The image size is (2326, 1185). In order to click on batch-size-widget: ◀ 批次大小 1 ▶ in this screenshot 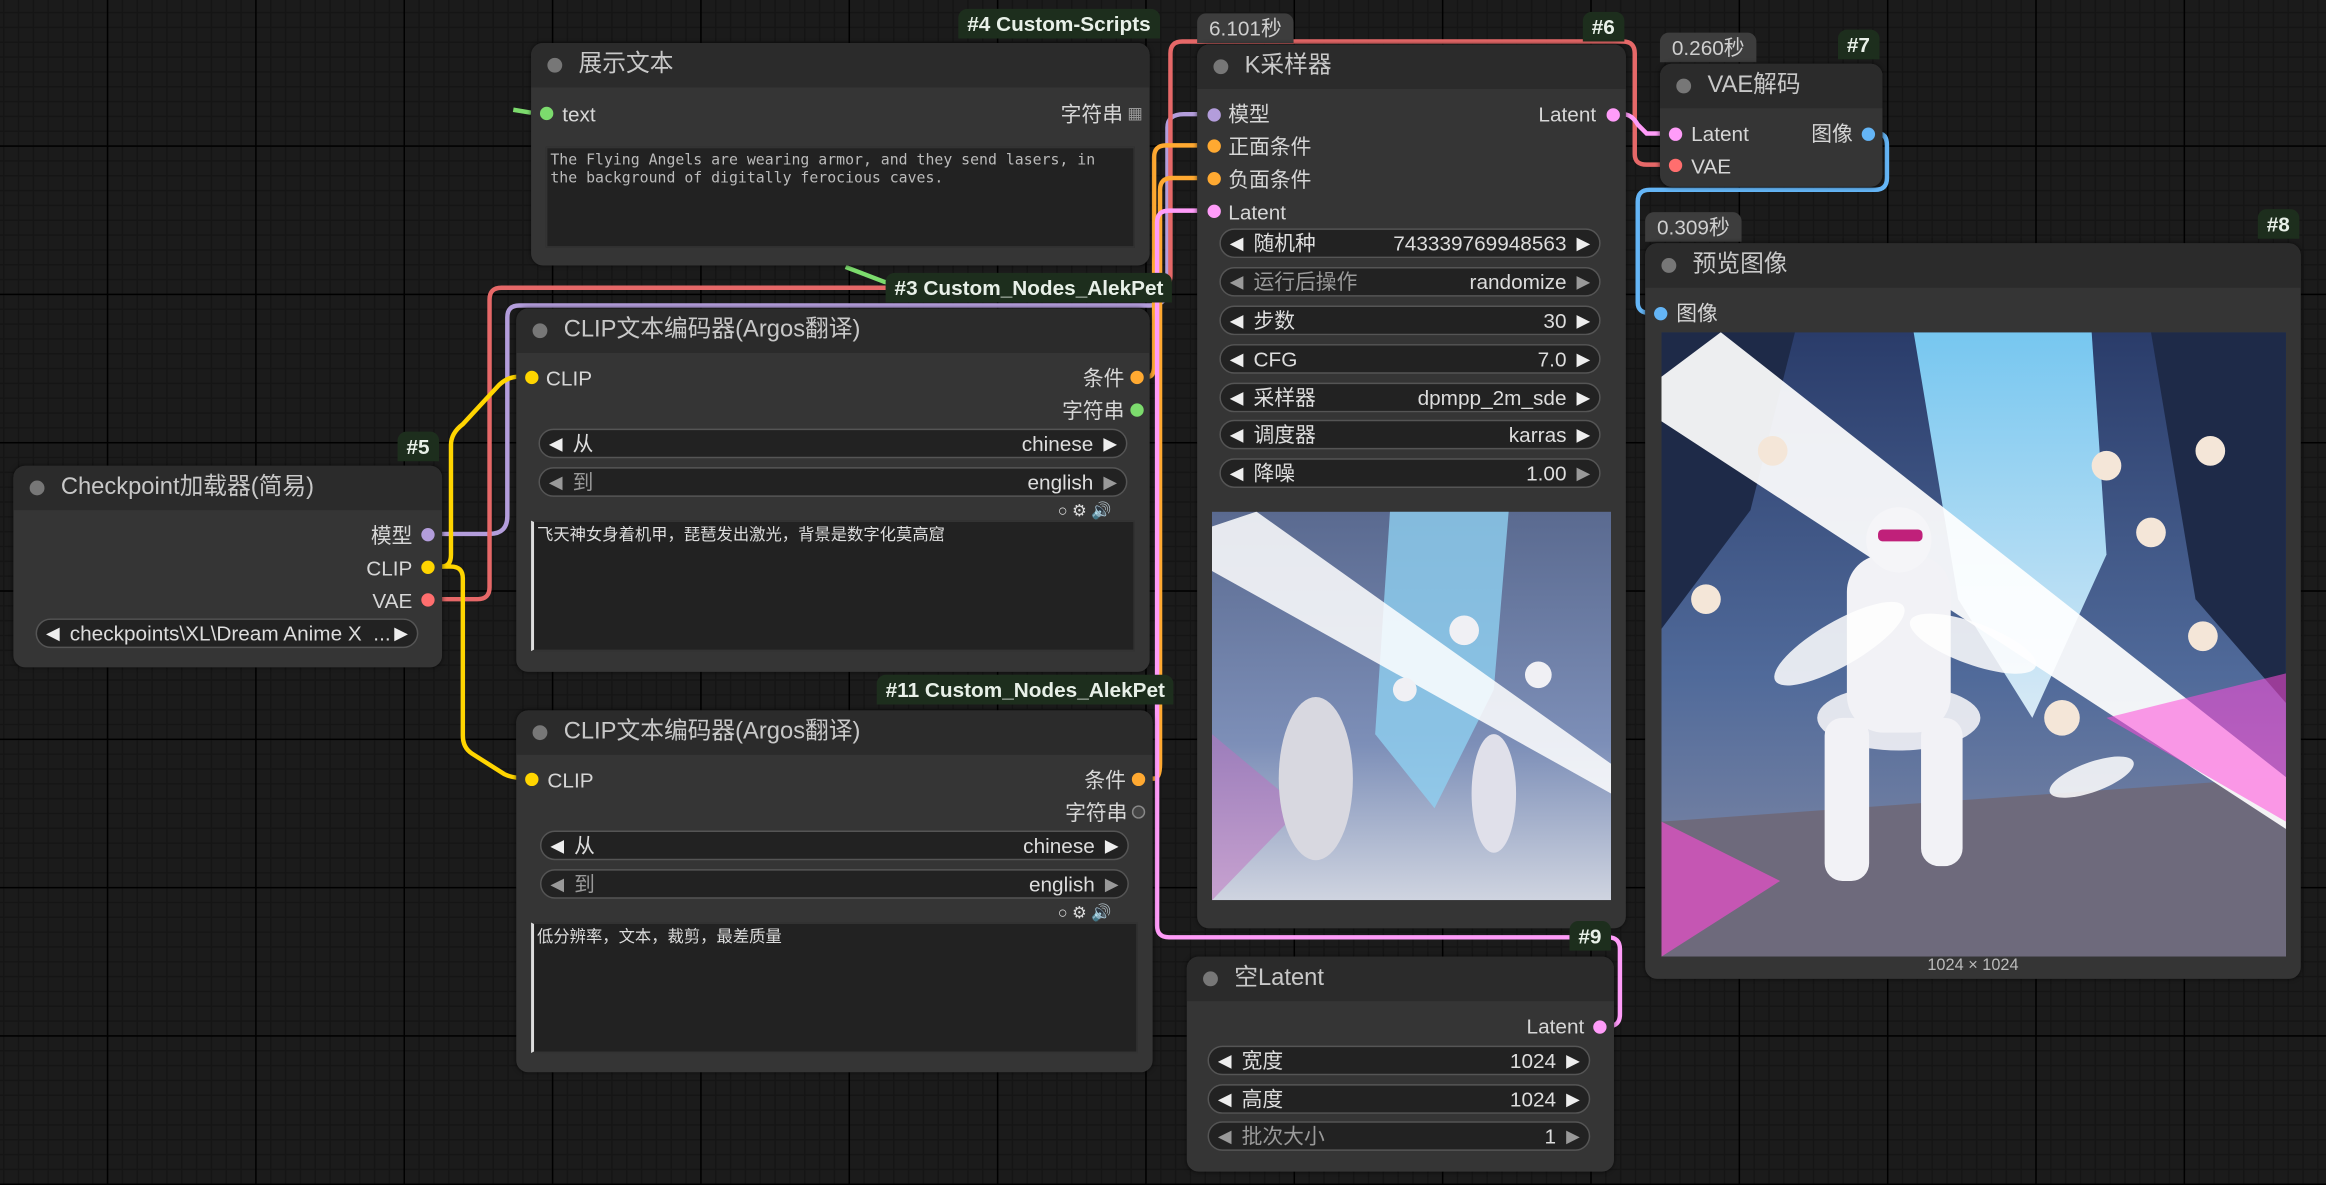, I will do `click(1399, 1136)`.